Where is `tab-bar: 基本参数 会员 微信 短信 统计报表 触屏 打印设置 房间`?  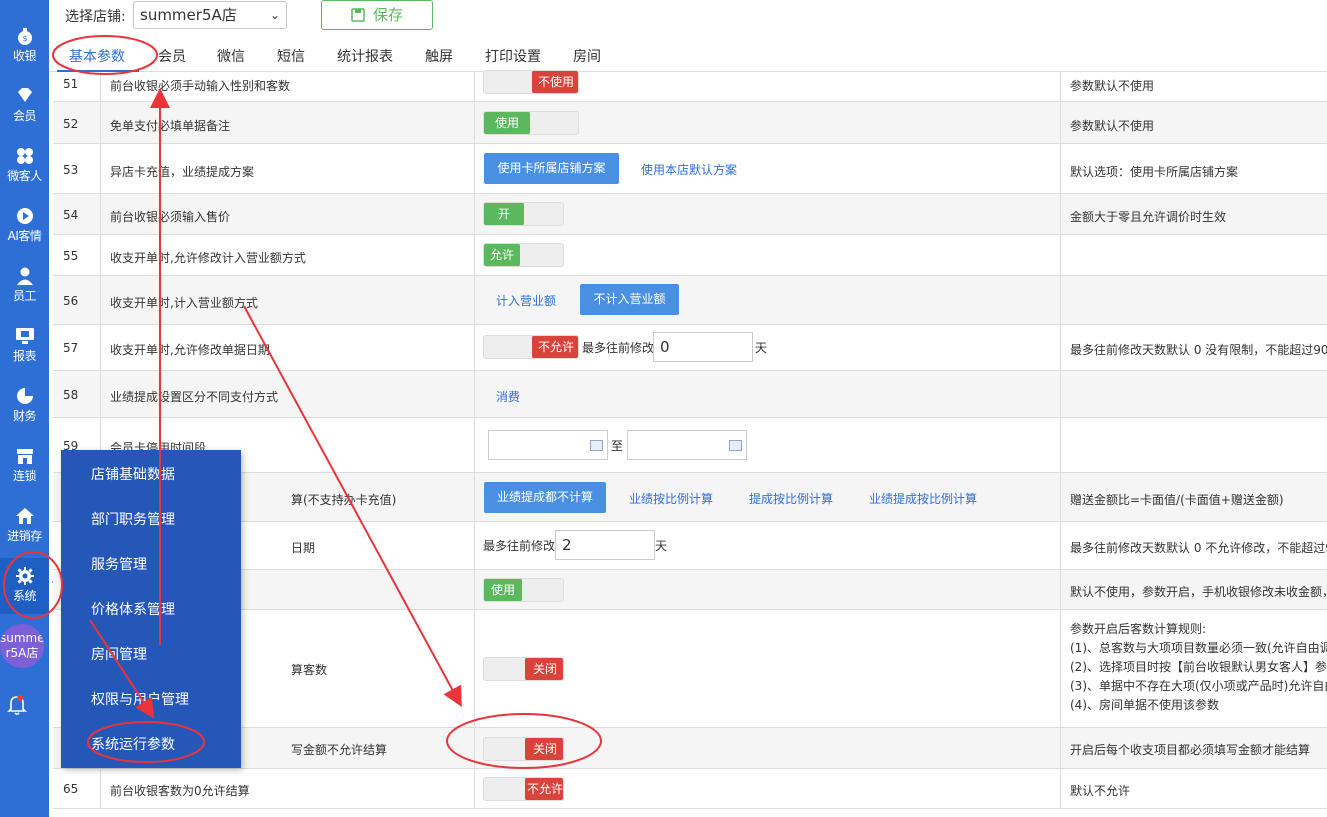 tab-bar: 基本参数 会员 微信 短信 统计报表 触屏 打印设置 房间 is located at coordinates (688, 57).